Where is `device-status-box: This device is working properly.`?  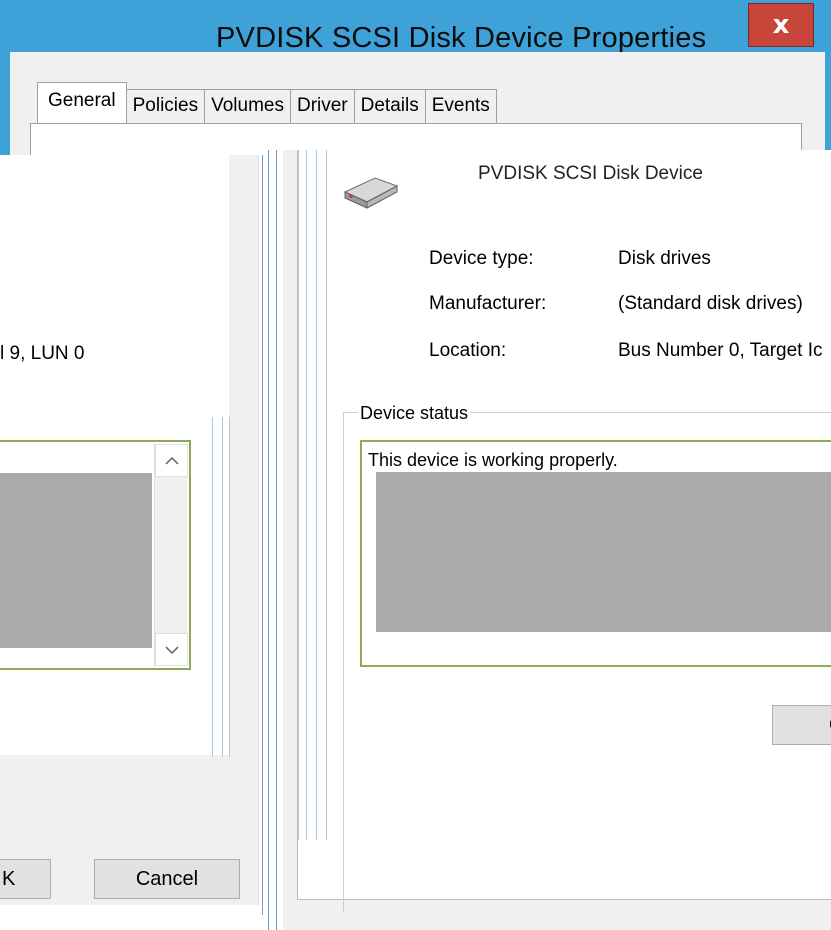
device-status-box: This device is working properly. is located at coordinates (595, 553).